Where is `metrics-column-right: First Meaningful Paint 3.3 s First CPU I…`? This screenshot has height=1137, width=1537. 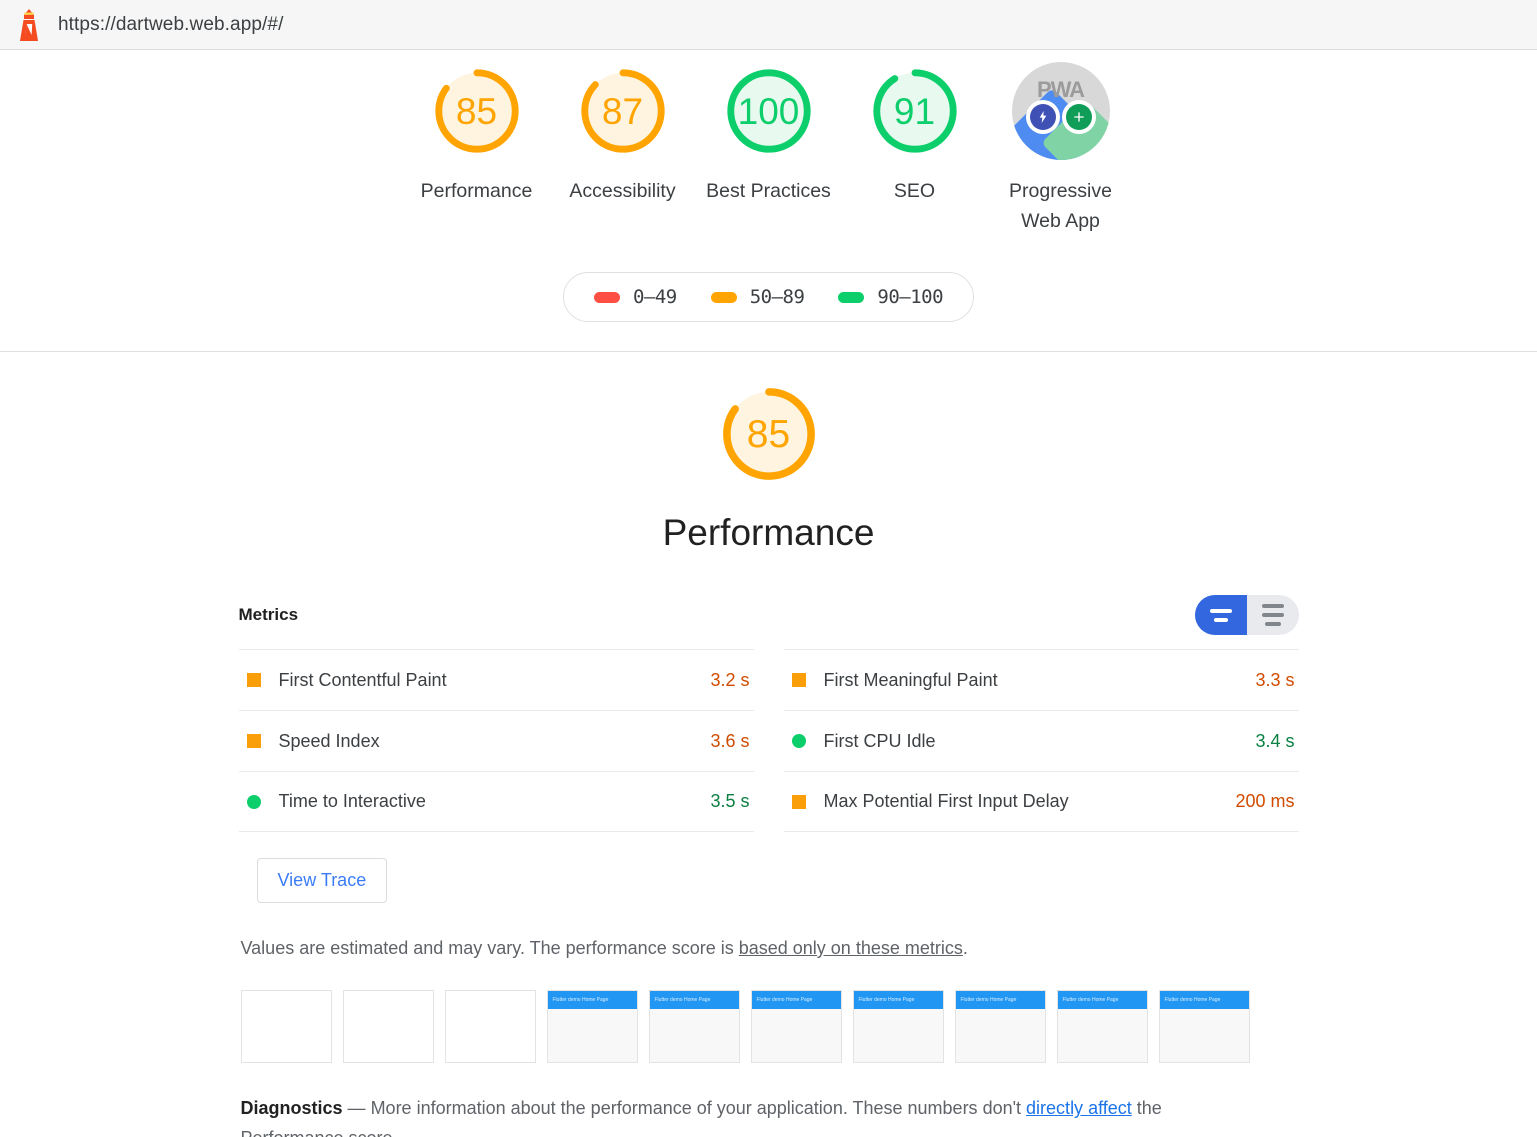 metrics-column-right: First Meaningful Paint 3.3 s First CPU I… is located at coordinates (1041, 740).